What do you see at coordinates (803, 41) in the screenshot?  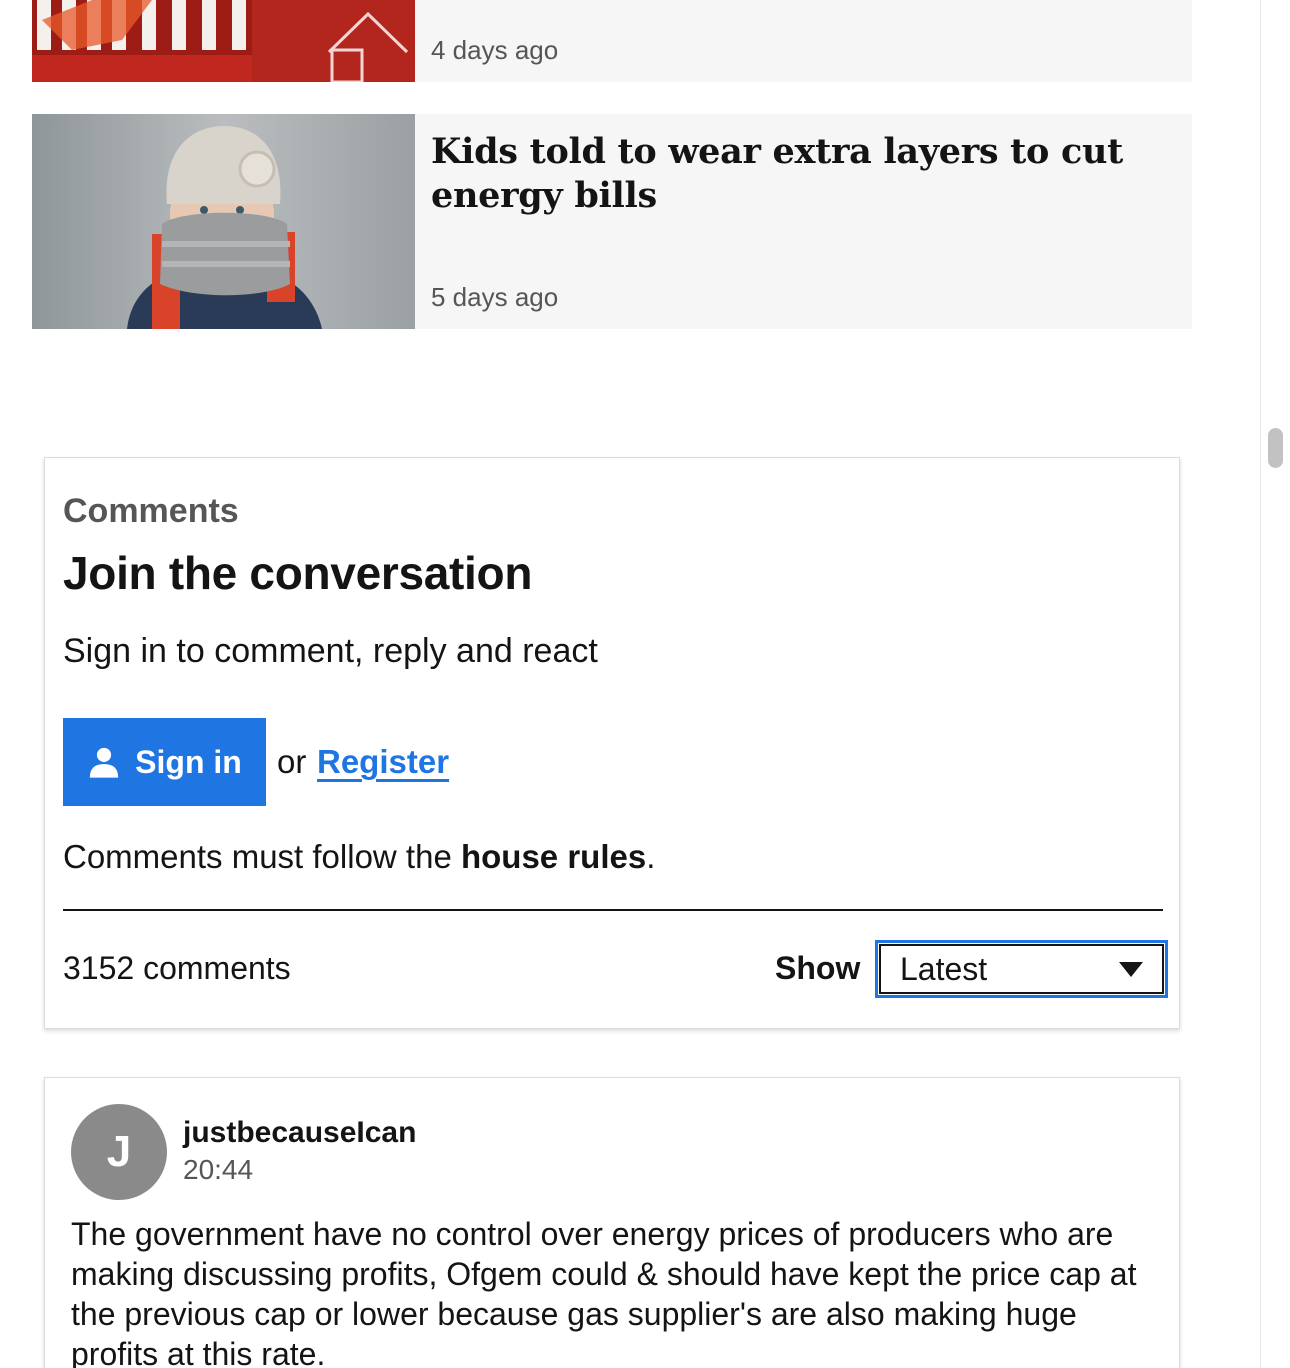 I see `story-body: 4 days ago` at bounding box center [803, 41].